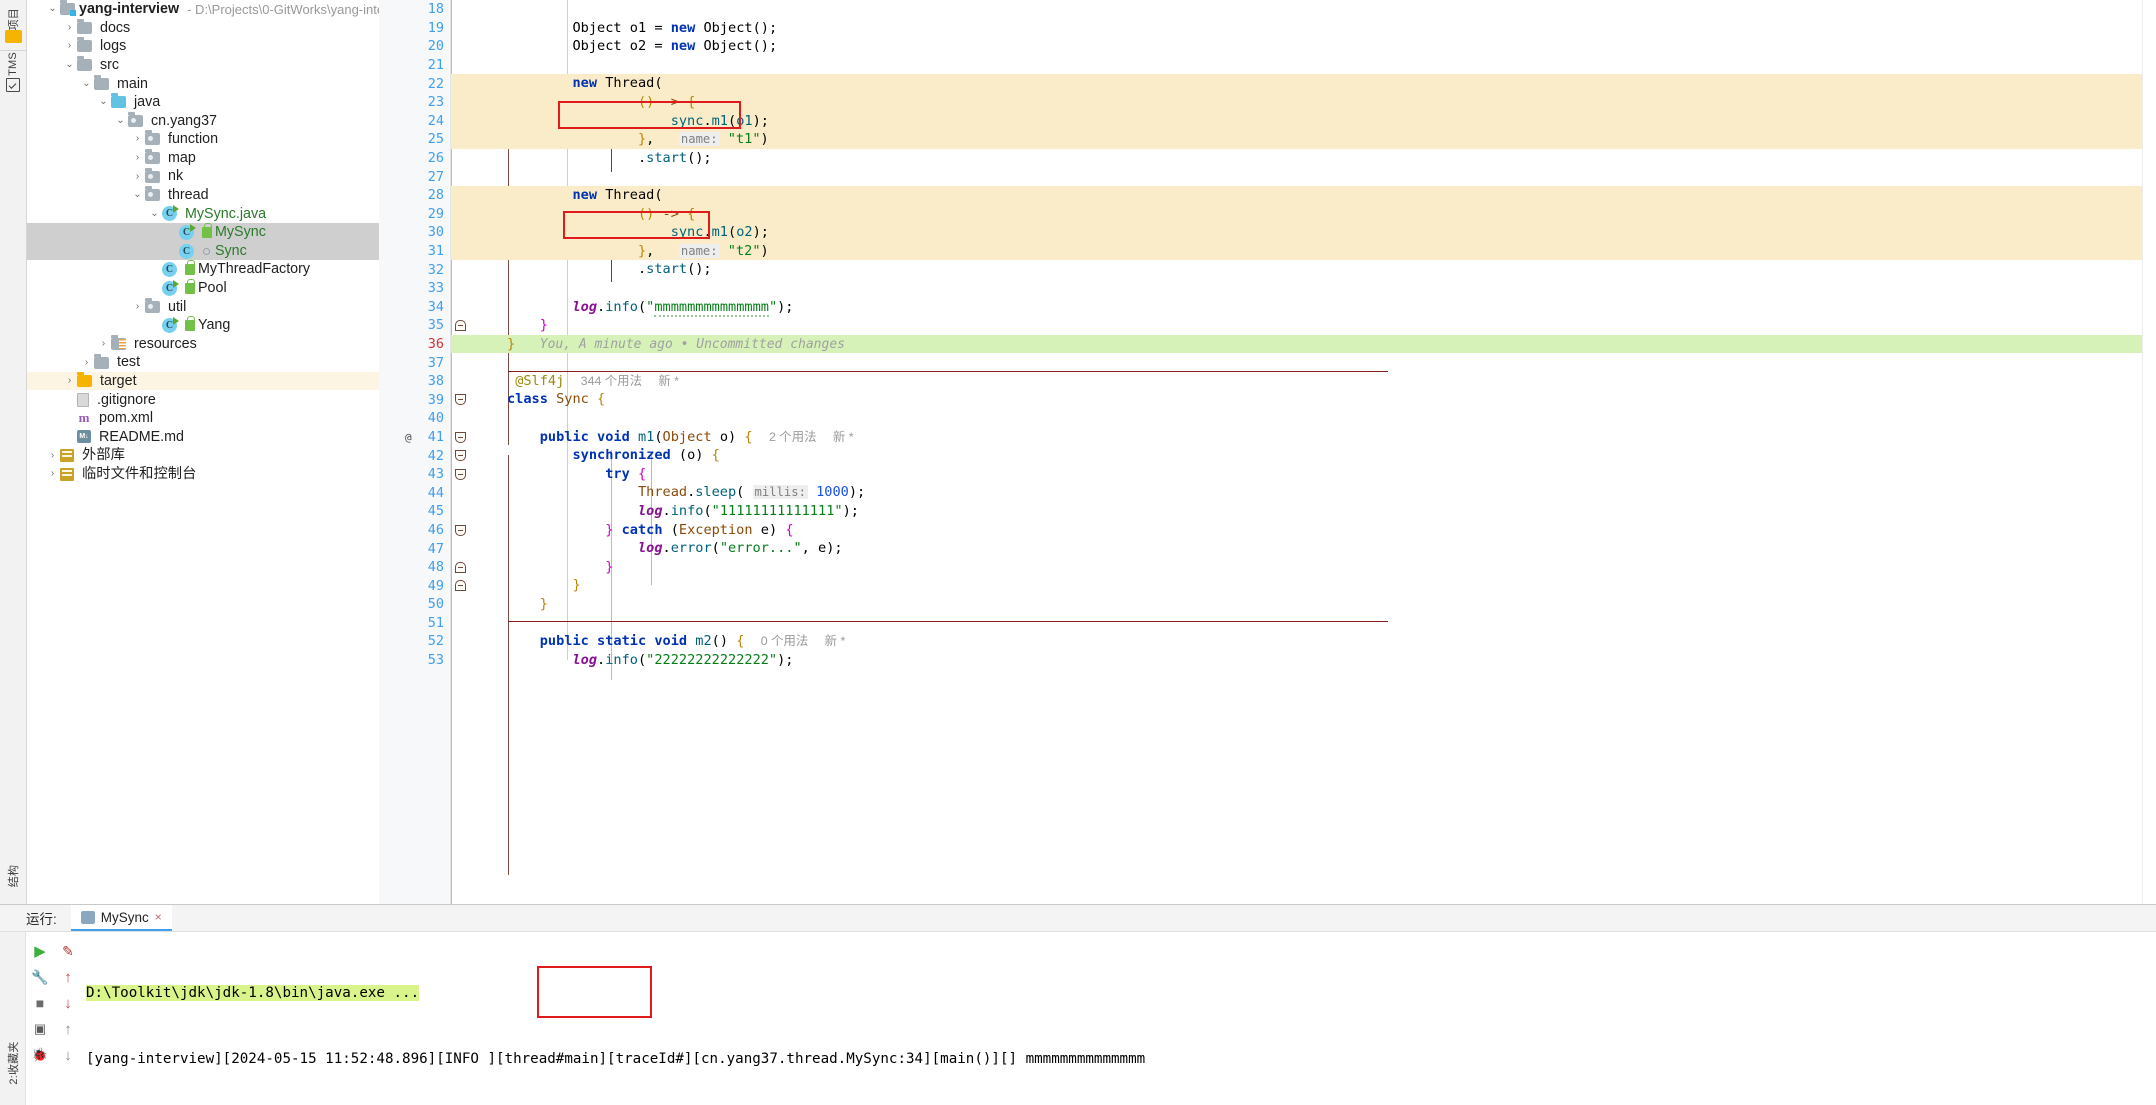 The width and height of the screenshot is (2156, 1105). Describe the element at coordinates (158, 917) in the screenshot. I see `close-icon: ×` at that location.